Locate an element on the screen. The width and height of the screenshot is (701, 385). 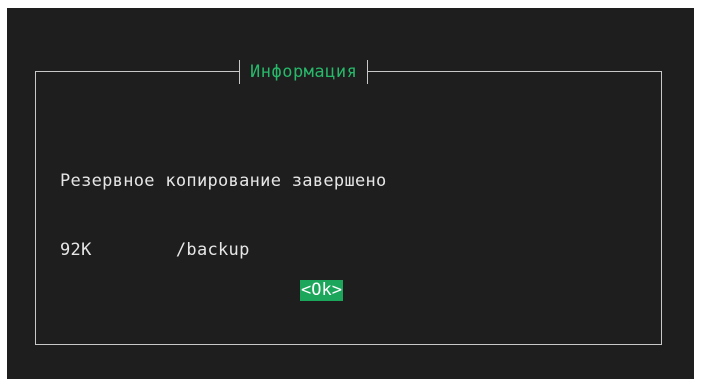
title-right-tick is located at coordinates (368, 72).